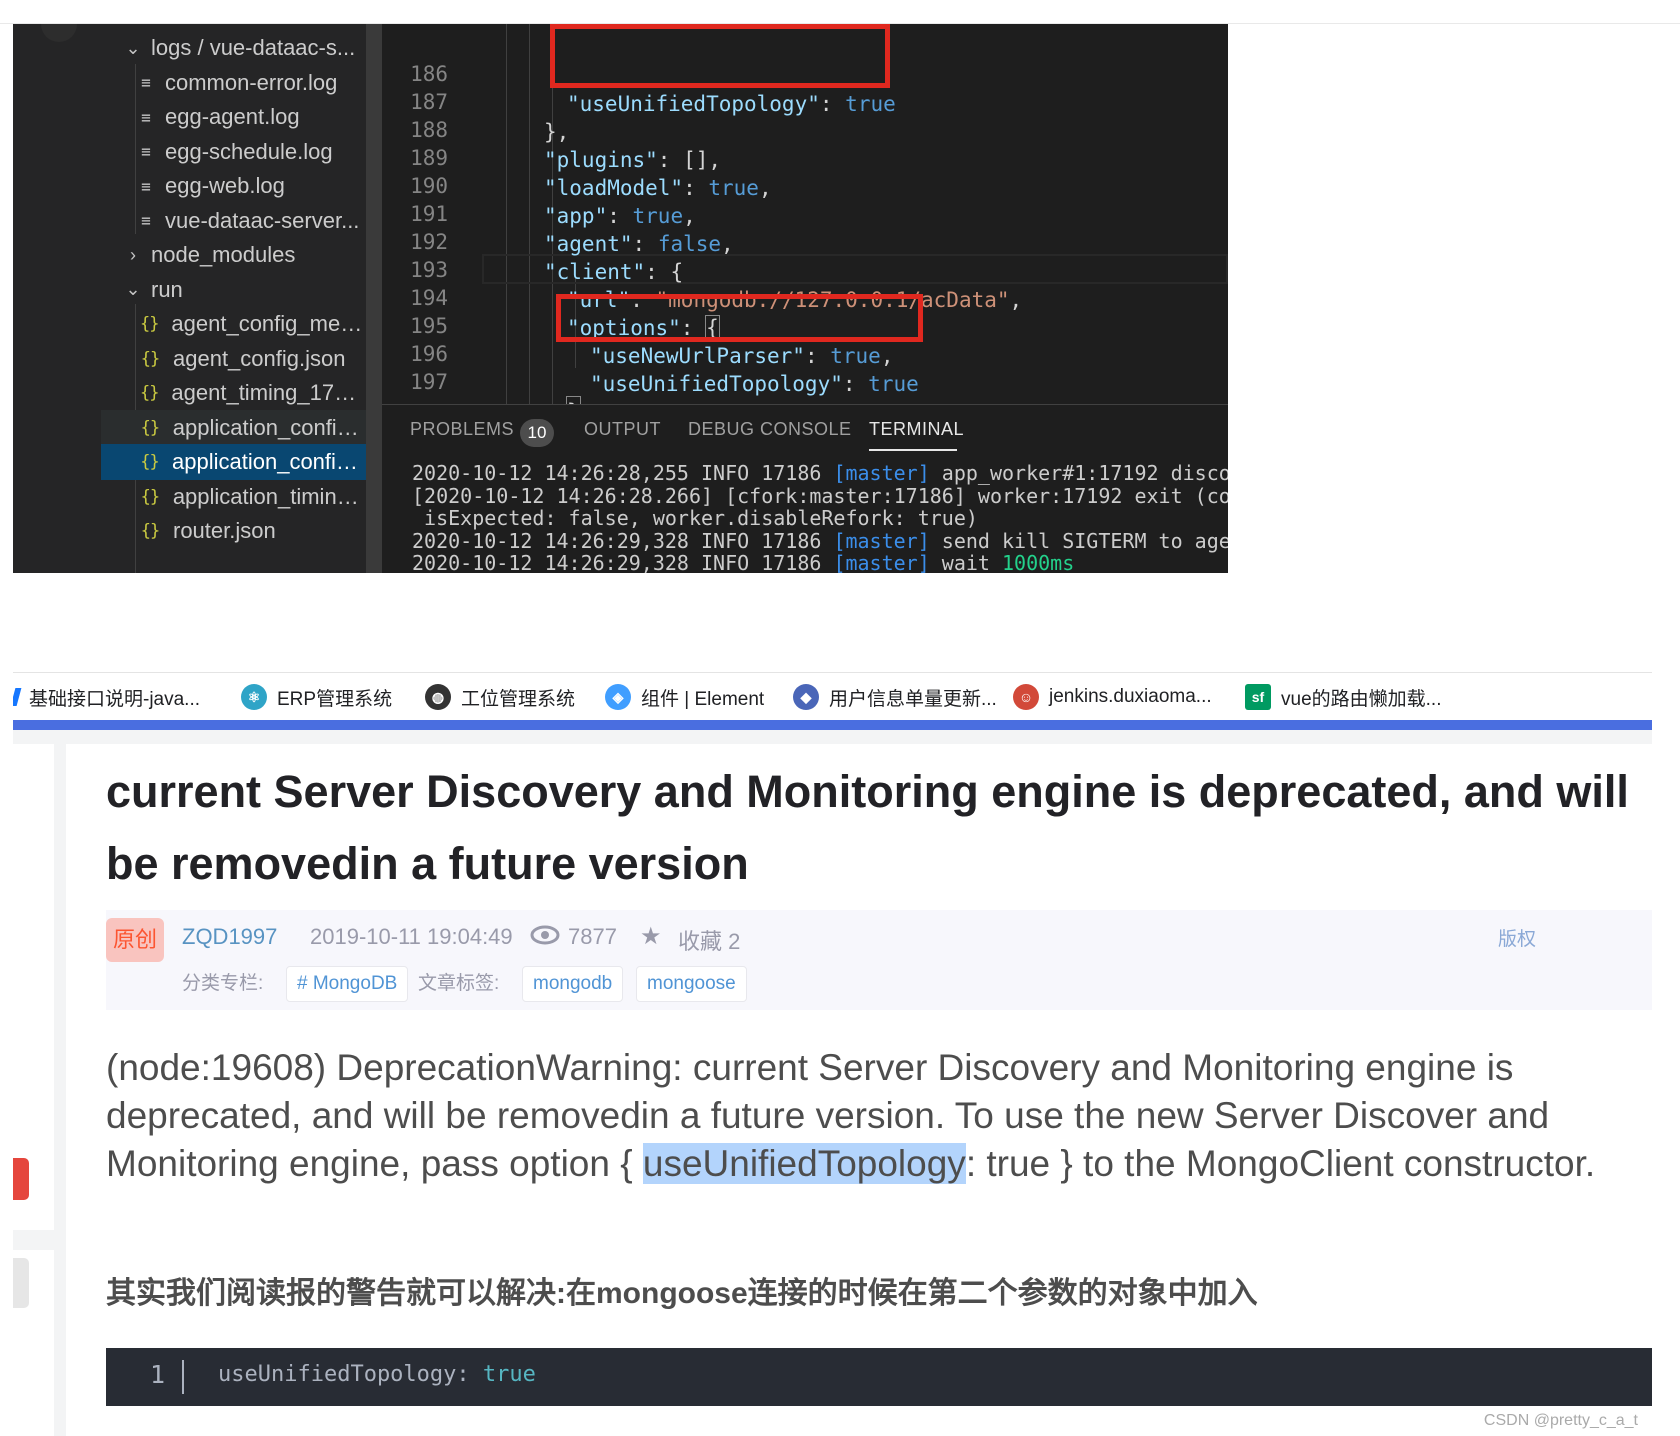 The height and width of the screenshot is (1436, 1680). I want to click on explorer-item-label: node_modules, so click(223, 254).